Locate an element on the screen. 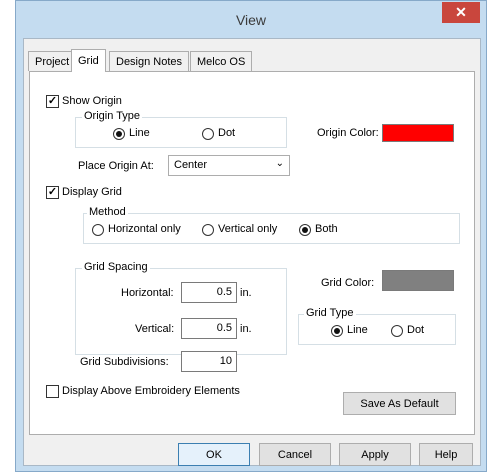  method-vertical-only-label: Vertical only is located at coordinates (248, 229).